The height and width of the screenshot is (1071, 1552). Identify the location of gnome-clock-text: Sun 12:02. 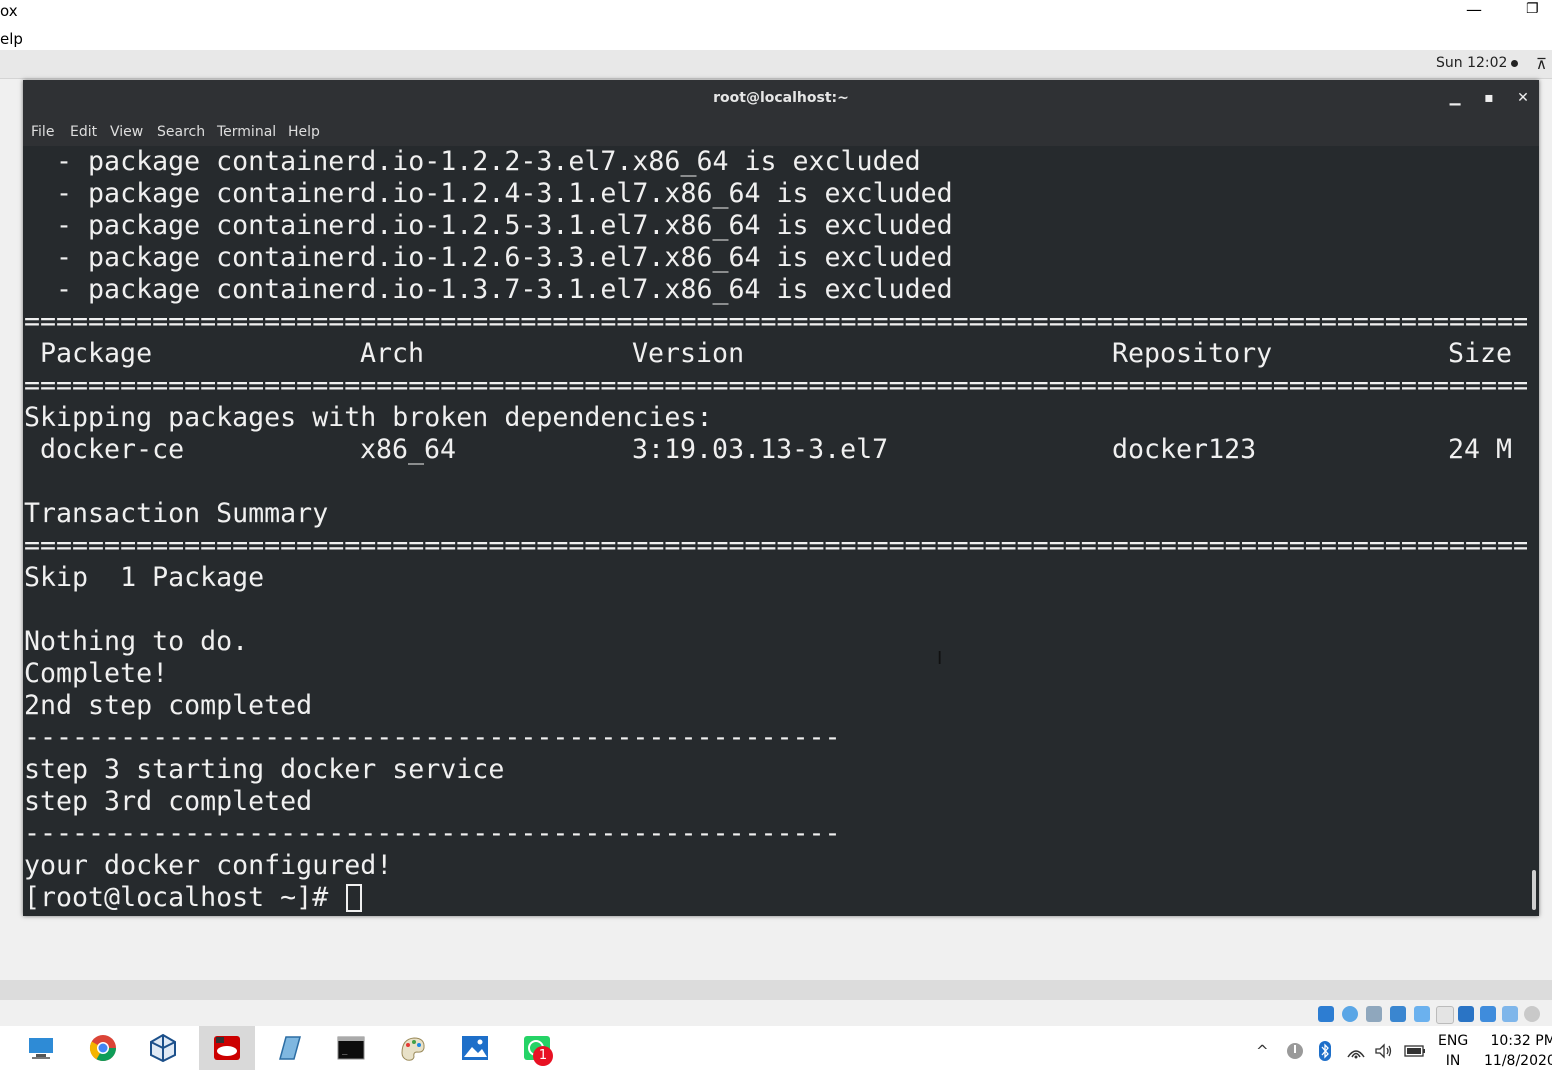
(1472, 63).